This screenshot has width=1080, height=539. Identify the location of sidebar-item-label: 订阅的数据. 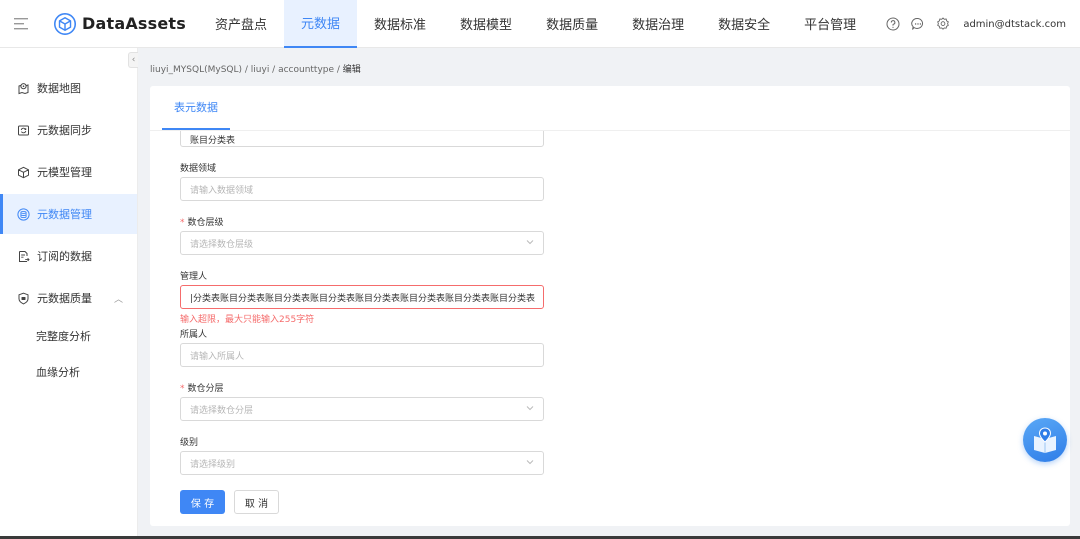
(64, 256).